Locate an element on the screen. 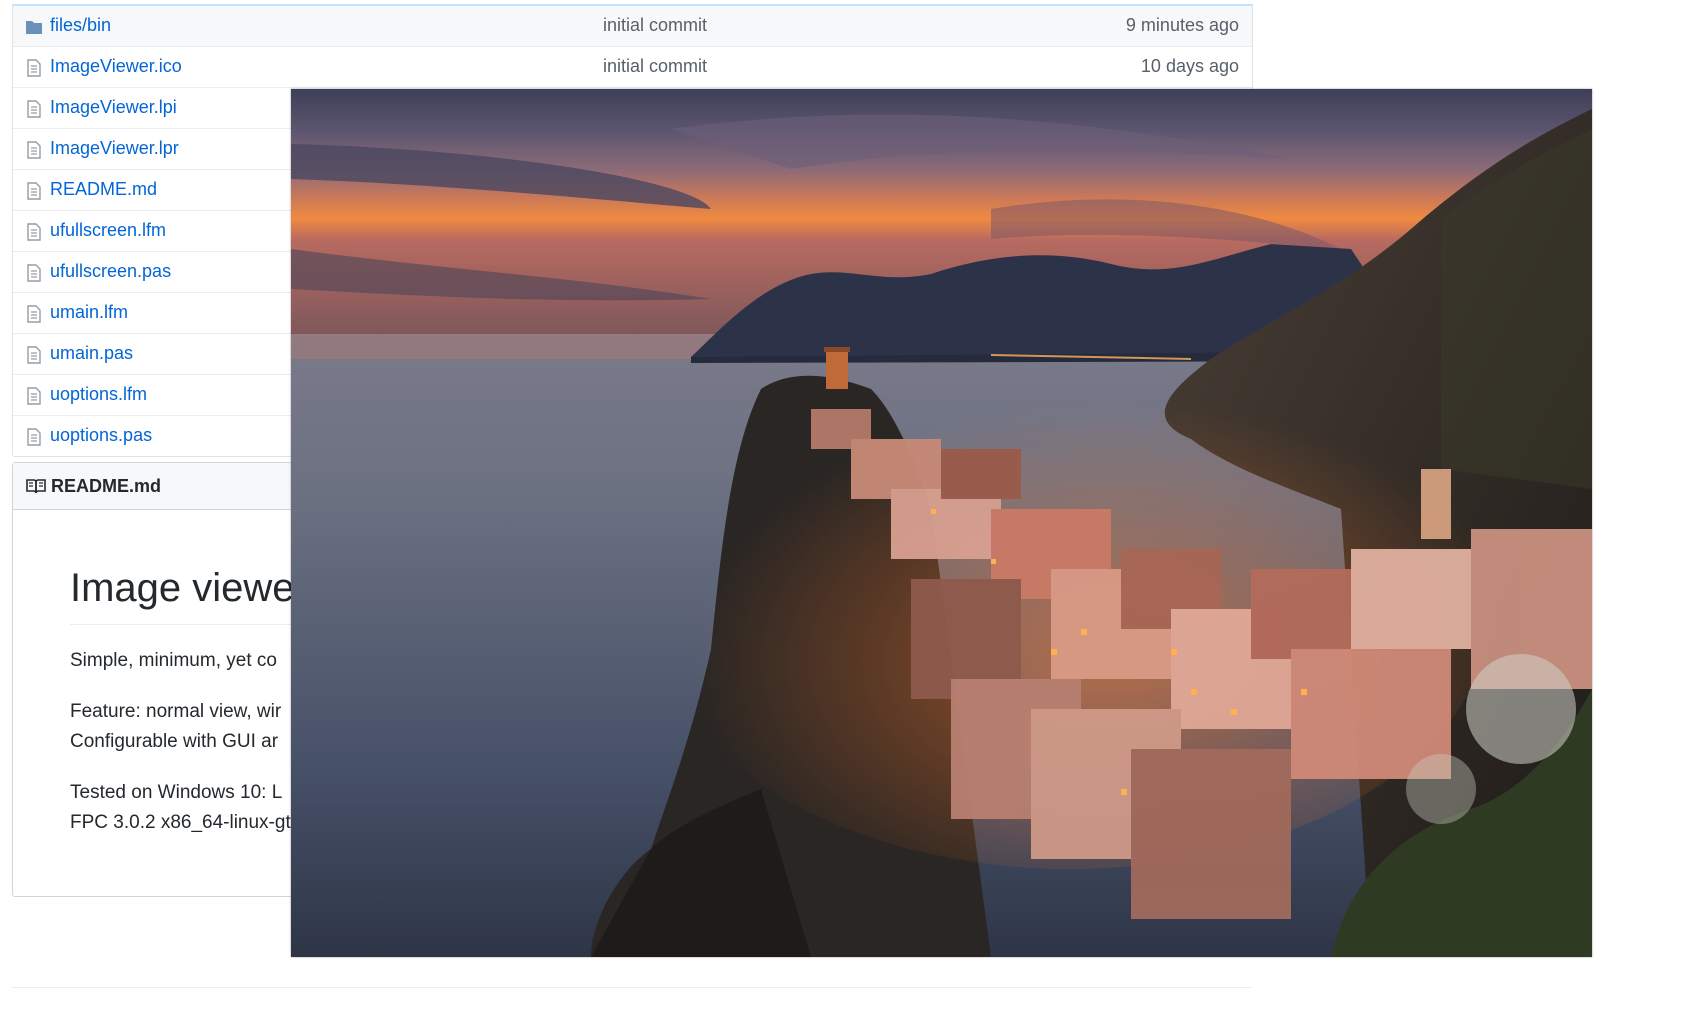  file-link: umain.lfm is located at coordinates (89, 312).